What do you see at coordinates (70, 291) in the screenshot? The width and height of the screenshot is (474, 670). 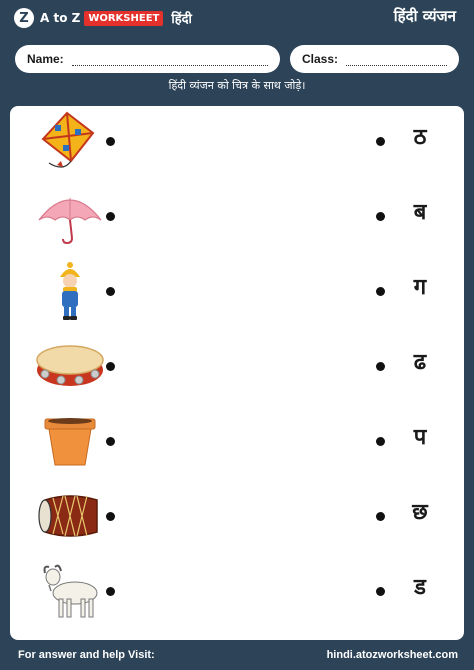 I see `child-icon` at bounding box center [70, 291].